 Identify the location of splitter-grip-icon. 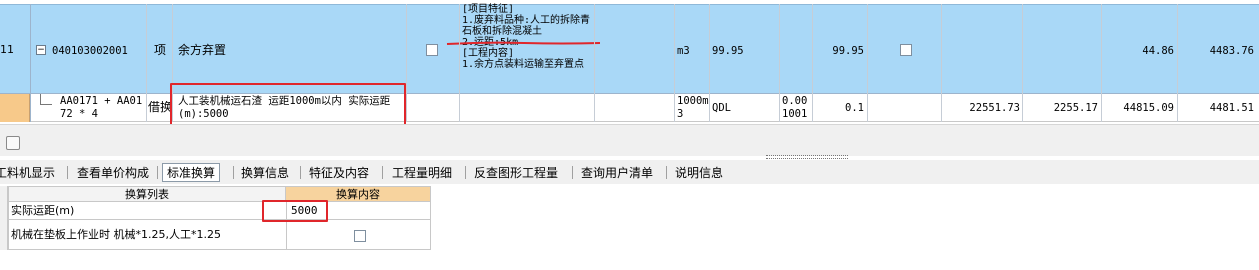
(807, 157).